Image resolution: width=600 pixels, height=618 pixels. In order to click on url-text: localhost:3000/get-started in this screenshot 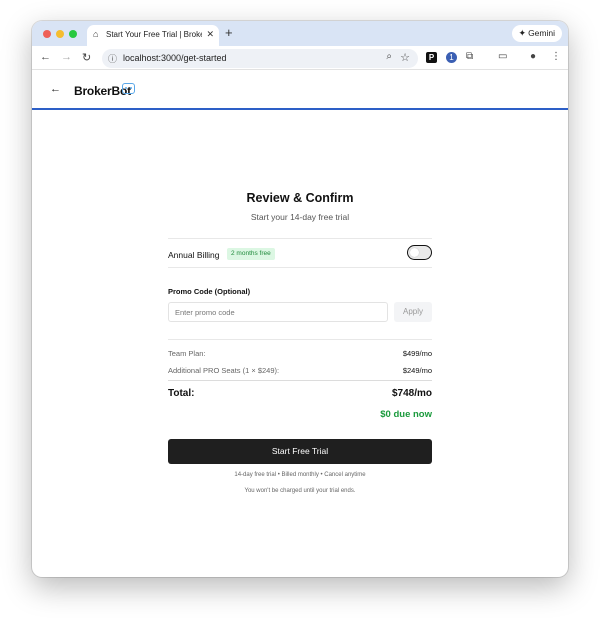, I will do `click(175, 58)`.